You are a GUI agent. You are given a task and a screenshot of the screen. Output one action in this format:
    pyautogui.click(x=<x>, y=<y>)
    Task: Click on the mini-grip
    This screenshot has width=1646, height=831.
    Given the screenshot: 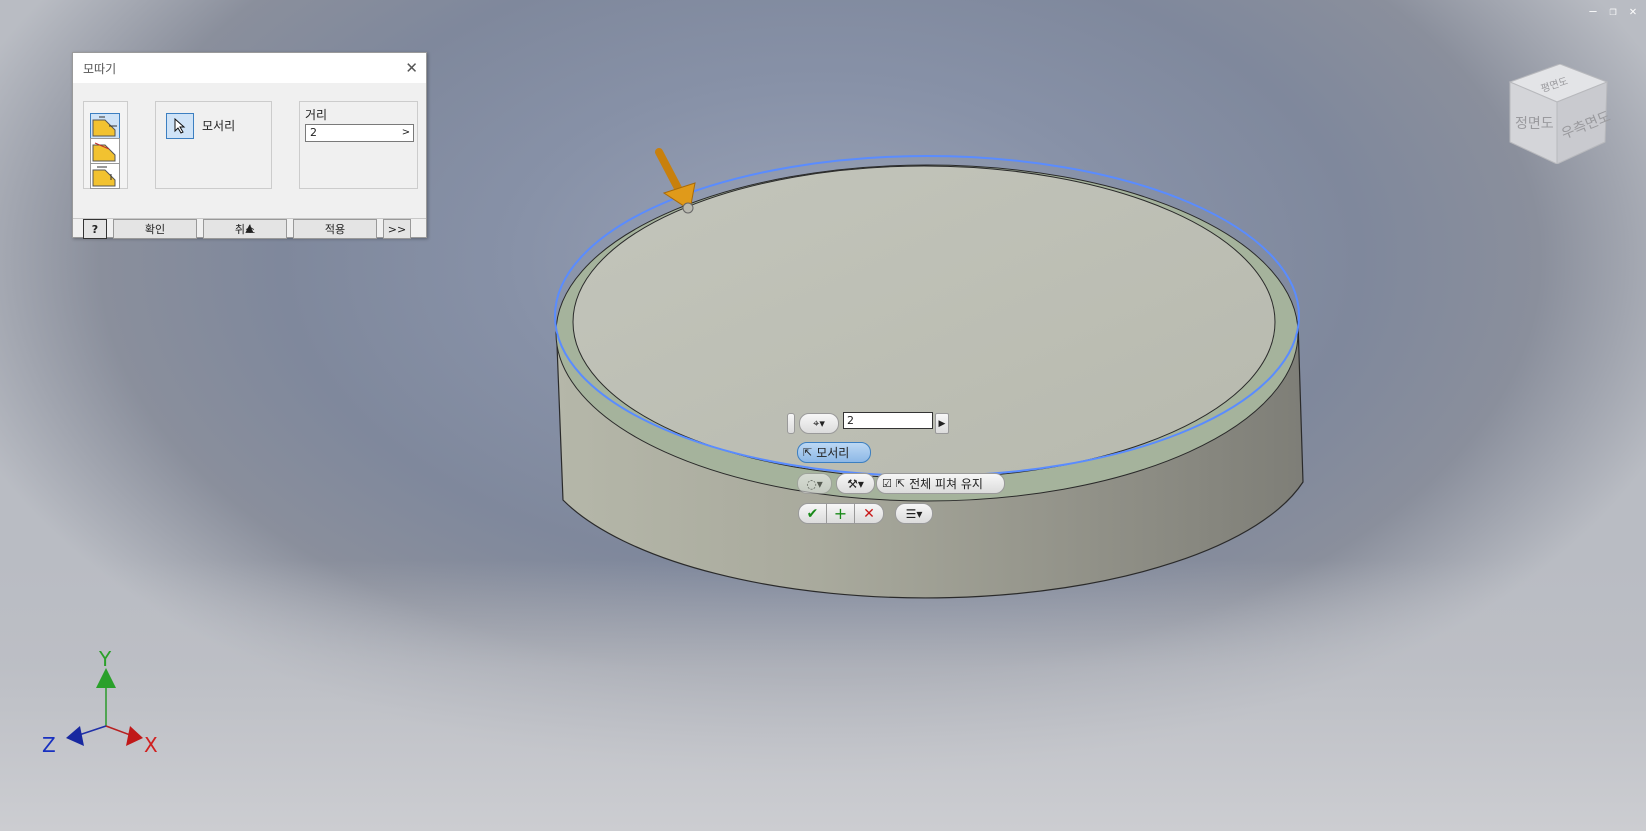 What is the action you would take?
    pyautogui.click(x=791, y=423)
    